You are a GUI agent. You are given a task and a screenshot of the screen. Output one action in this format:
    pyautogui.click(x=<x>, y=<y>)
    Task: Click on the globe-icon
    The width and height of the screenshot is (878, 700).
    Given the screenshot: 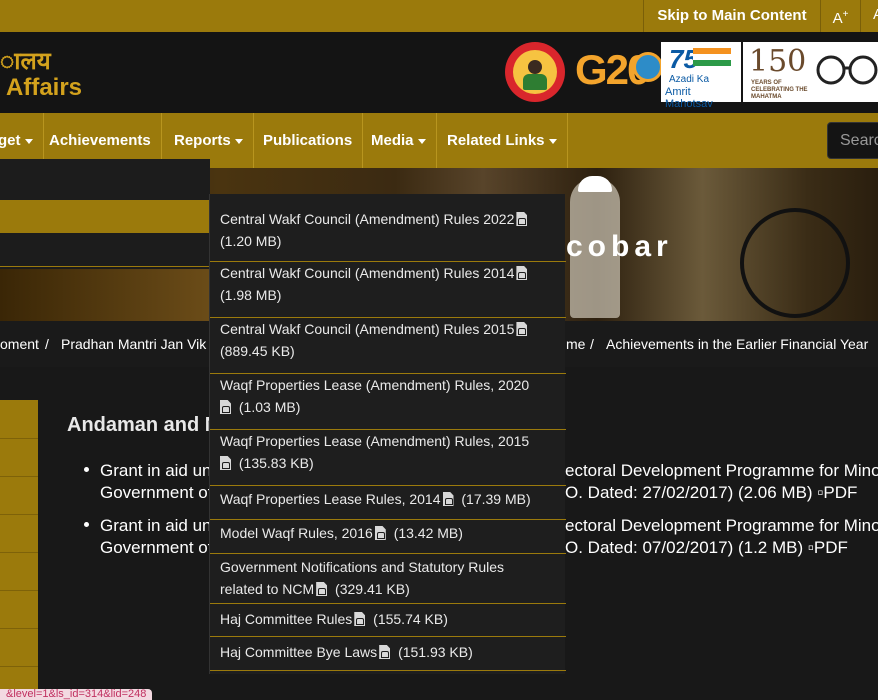 What is the action you would take?
    pyautogui.click(x=648, y=67)
    